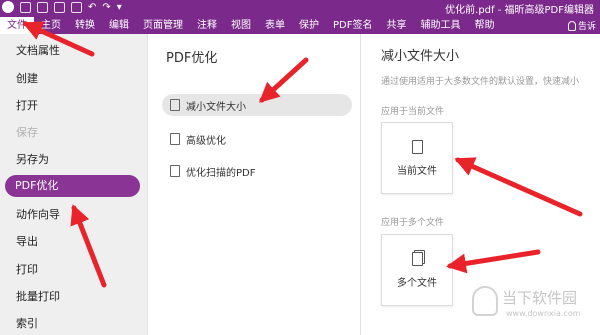 The height and width of the screenshot is (335, 600). I want to click on tell-me-label: 告诉, so click(586, 27).